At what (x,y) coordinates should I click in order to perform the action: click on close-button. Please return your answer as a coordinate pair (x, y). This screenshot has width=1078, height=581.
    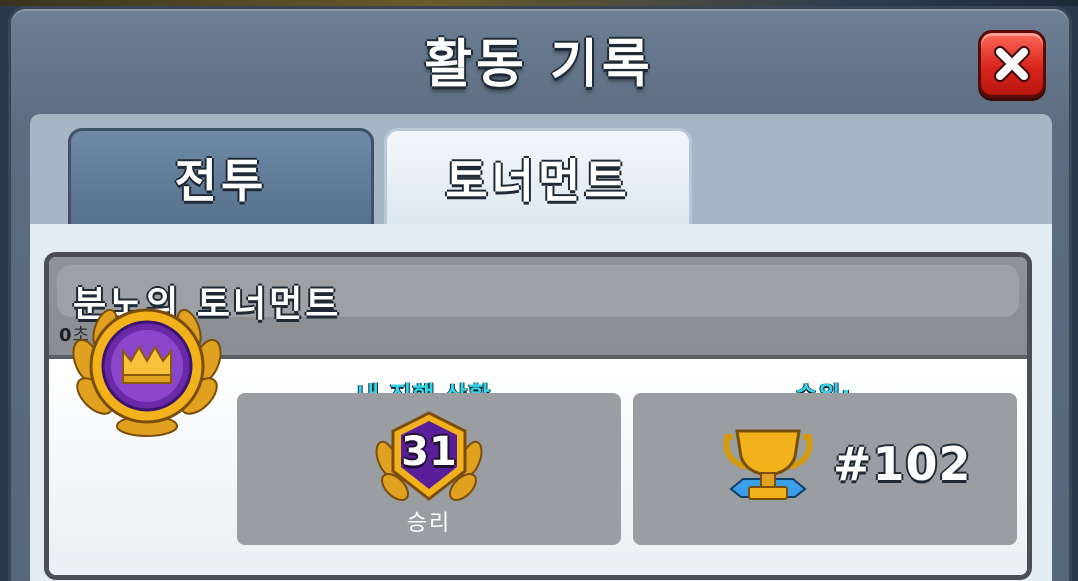
    Looking at the image, I should click on (1012, 64).